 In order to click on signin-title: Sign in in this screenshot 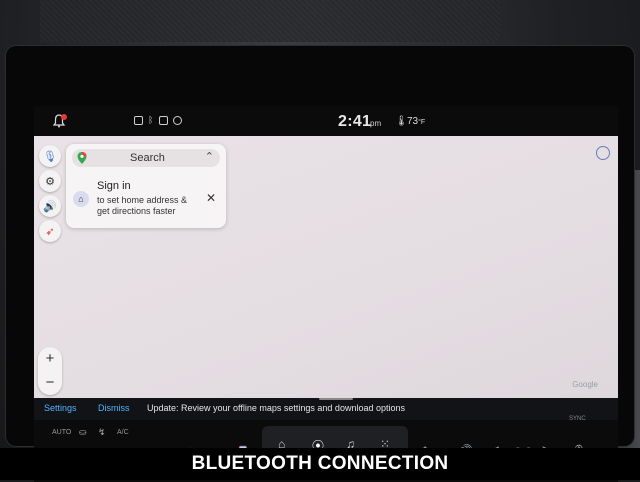, I will do `click(114, 186)`.